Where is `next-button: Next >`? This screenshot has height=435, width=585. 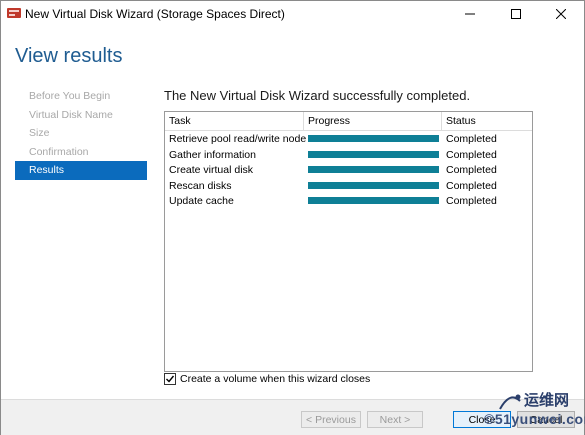 next-button: Next > is located at coordinates (395, 419).